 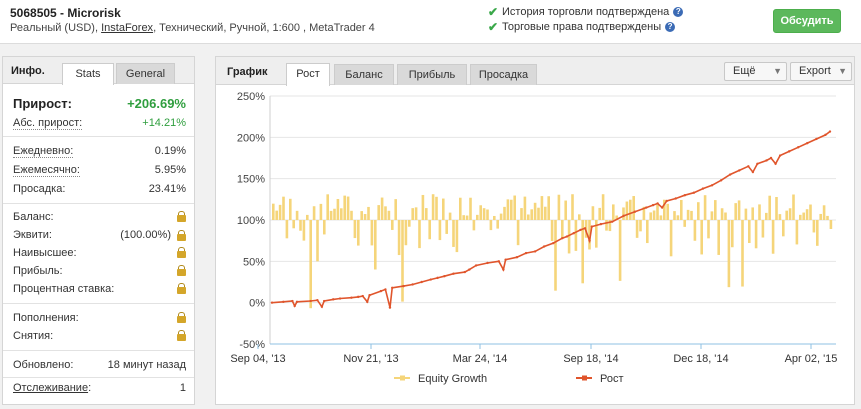 What do you see at coordinates (815, 71) in the screenshot?
I see `export-dropdown-label: Export` at bounding box center [815, 71].